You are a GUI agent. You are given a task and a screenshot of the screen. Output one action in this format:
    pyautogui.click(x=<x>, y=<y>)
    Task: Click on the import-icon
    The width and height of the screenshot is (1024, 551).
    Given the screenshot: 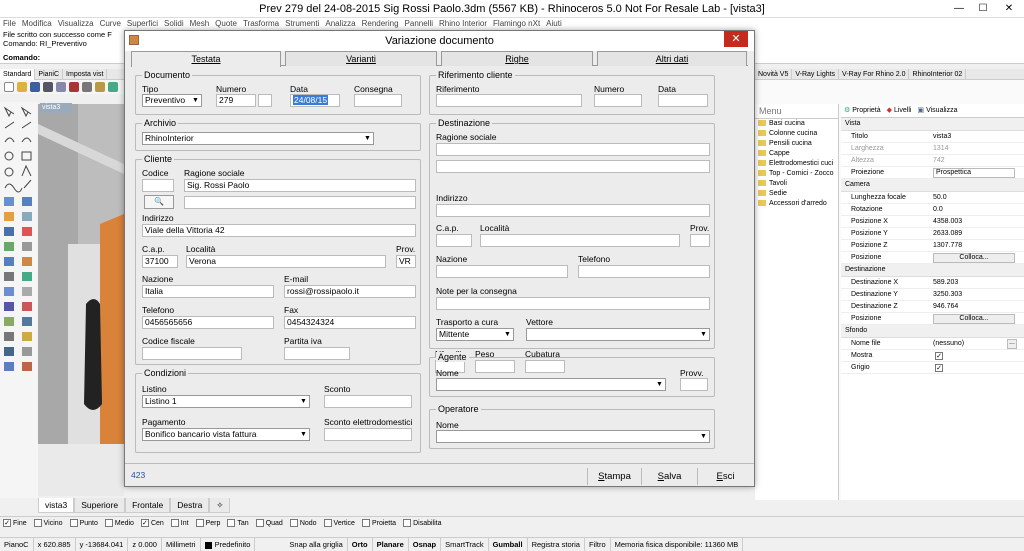 What is the action you would take?
    pyautogui.click(x=61, y=87)
    